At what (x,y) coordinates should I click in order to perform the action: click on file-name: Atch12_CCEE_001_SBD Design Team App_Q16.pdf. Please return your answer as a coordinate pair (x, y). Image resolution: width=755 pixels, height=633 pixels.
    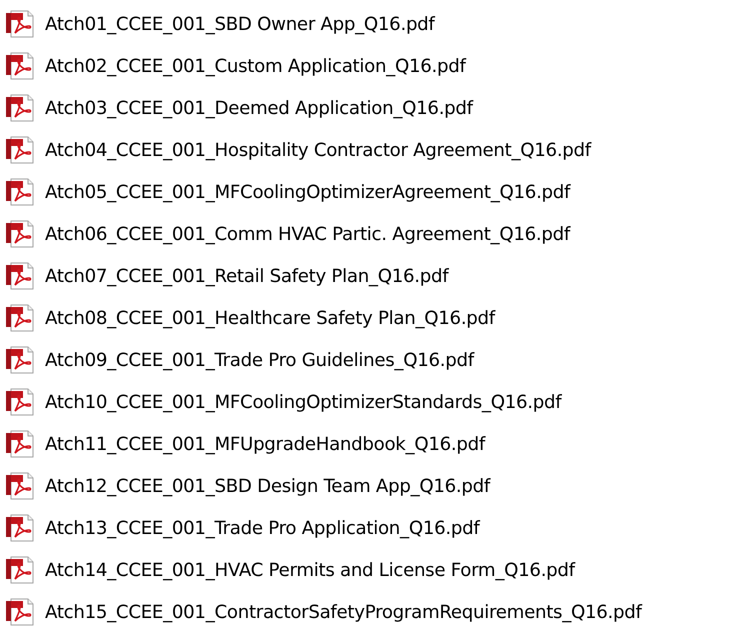
    Looking at the image, I should click on (267, 486).